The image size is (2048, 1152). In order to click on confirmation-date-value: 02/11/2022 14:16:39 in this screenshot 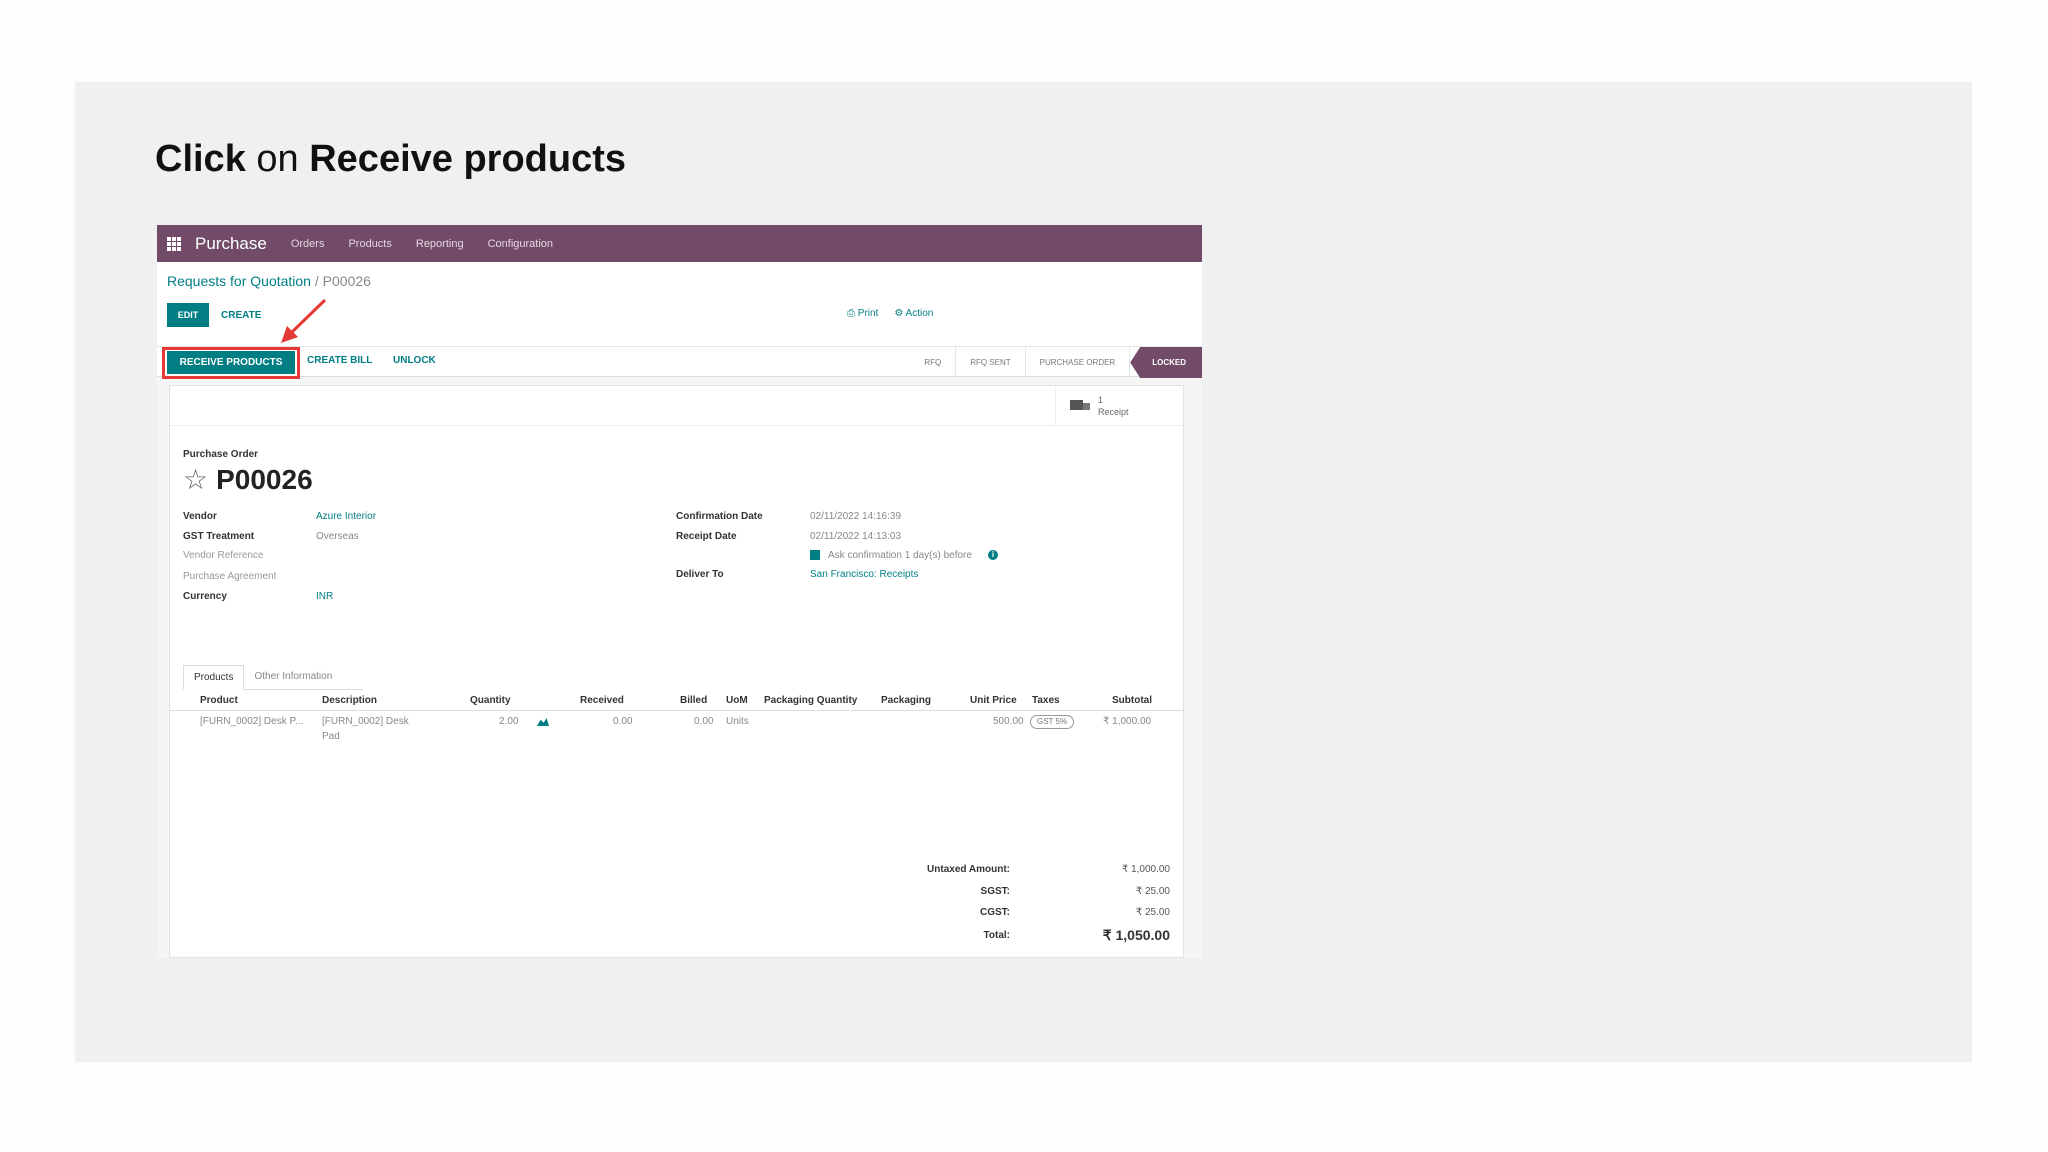, I will do `click(855, 516)`.